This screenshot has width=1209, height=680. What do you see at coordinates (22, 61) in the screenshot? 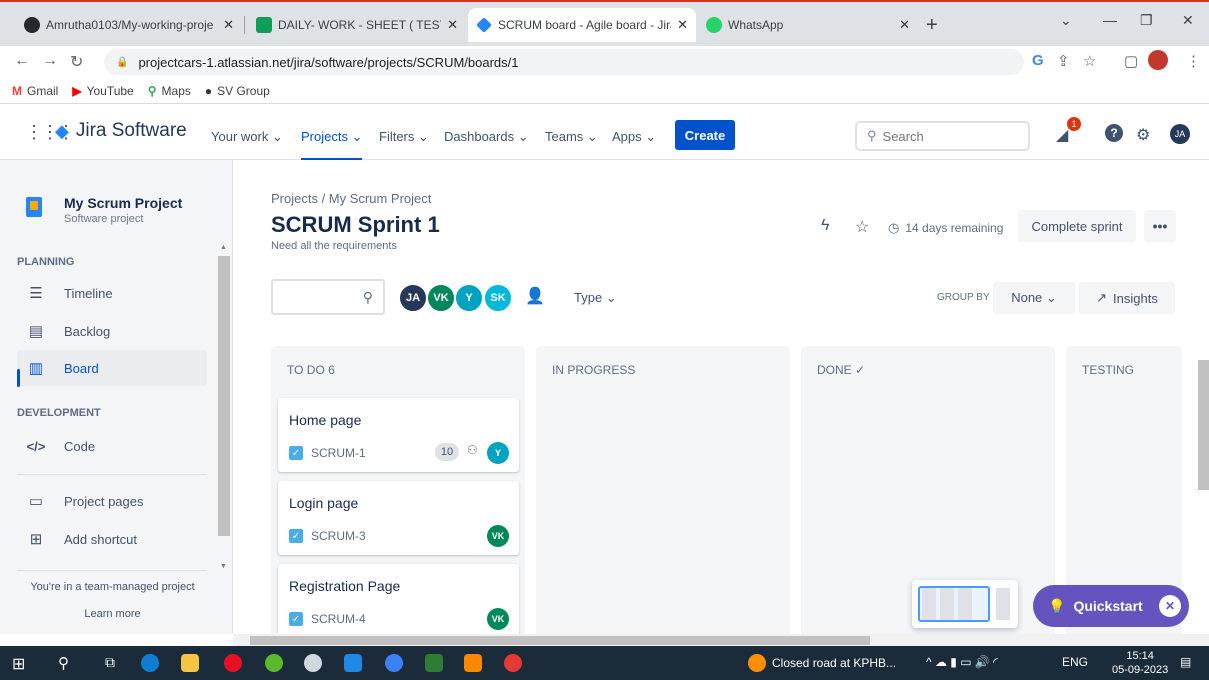
I see `back-icon: ←` at bounding box center [22, 61].